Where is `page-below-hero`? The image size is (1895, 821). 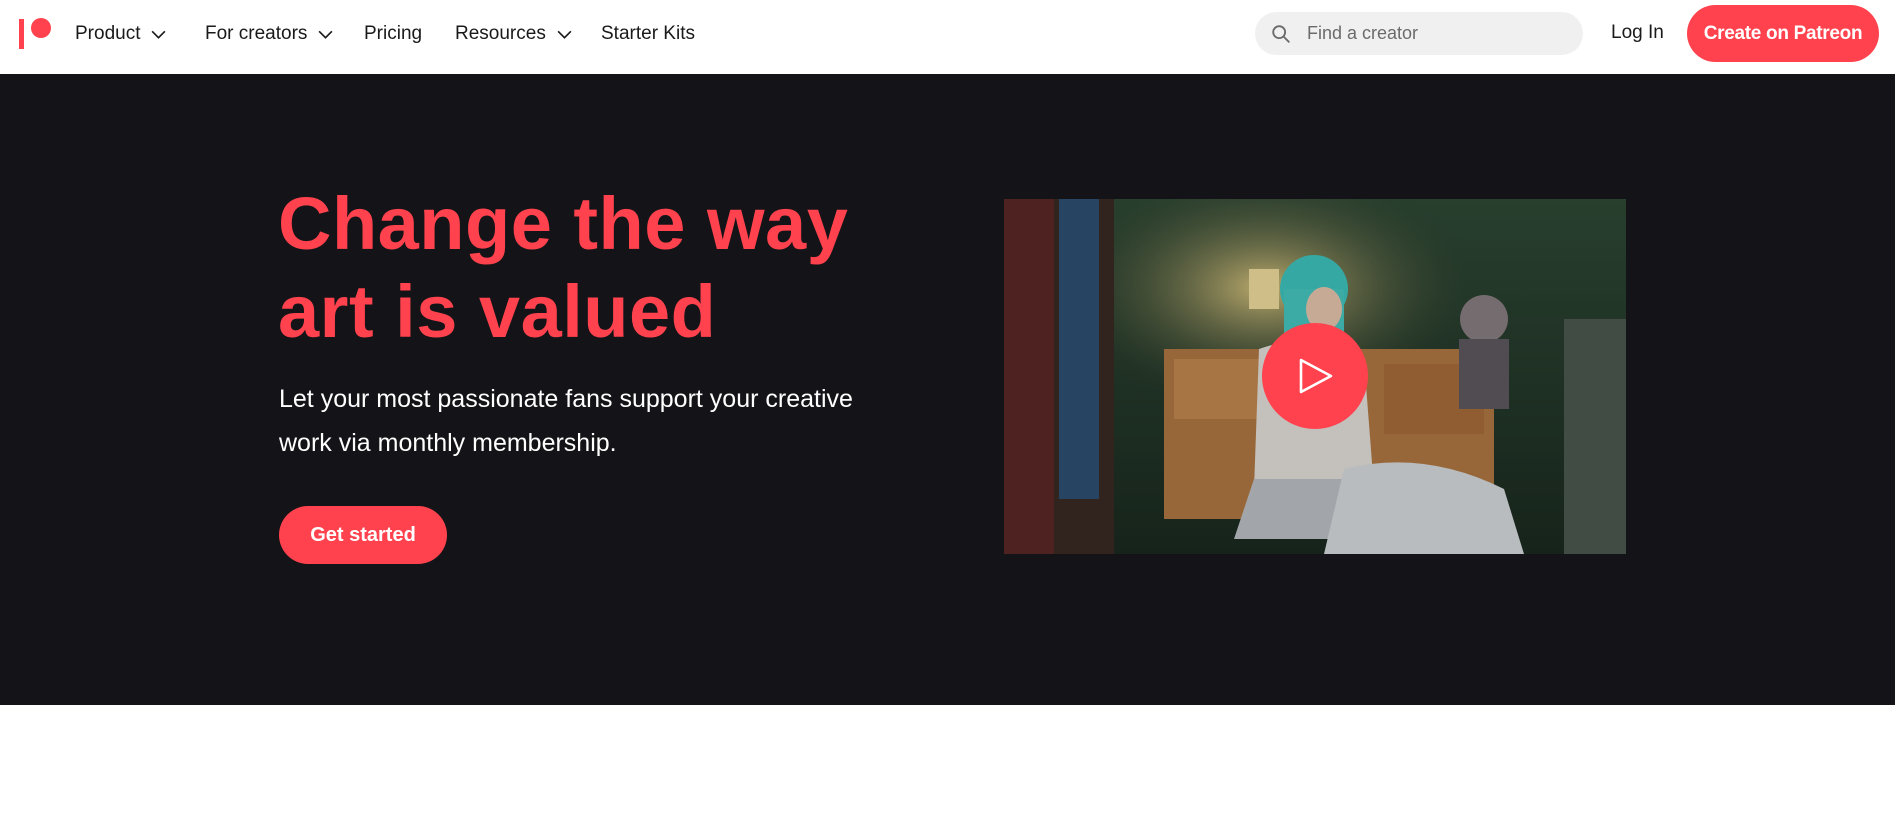
page-below-hero is located at coordinates (947, 763).